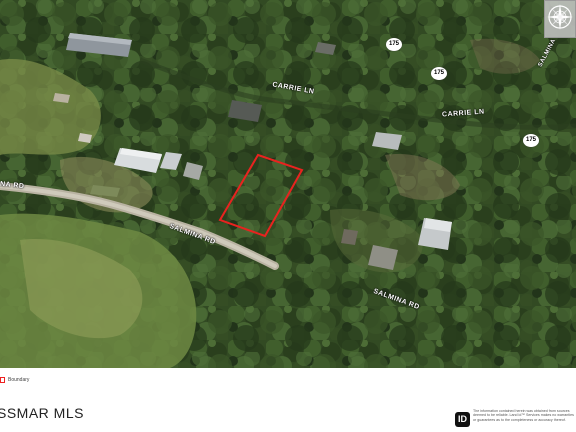  Describe the element at coordinates (462, 419) in the screenshot. I see `land-id-logo: ID` at that location.